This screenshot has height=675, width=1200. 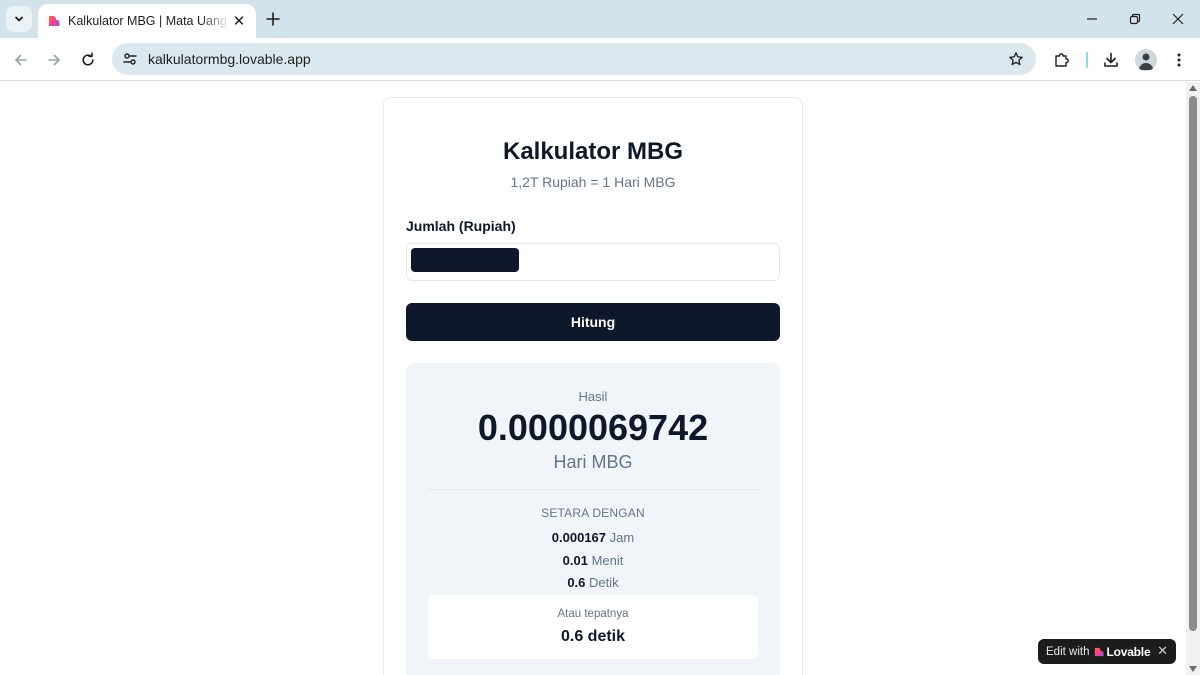 I want to click on equivalent-minutes: 0.01 Menit, so click(x=593, y=560).